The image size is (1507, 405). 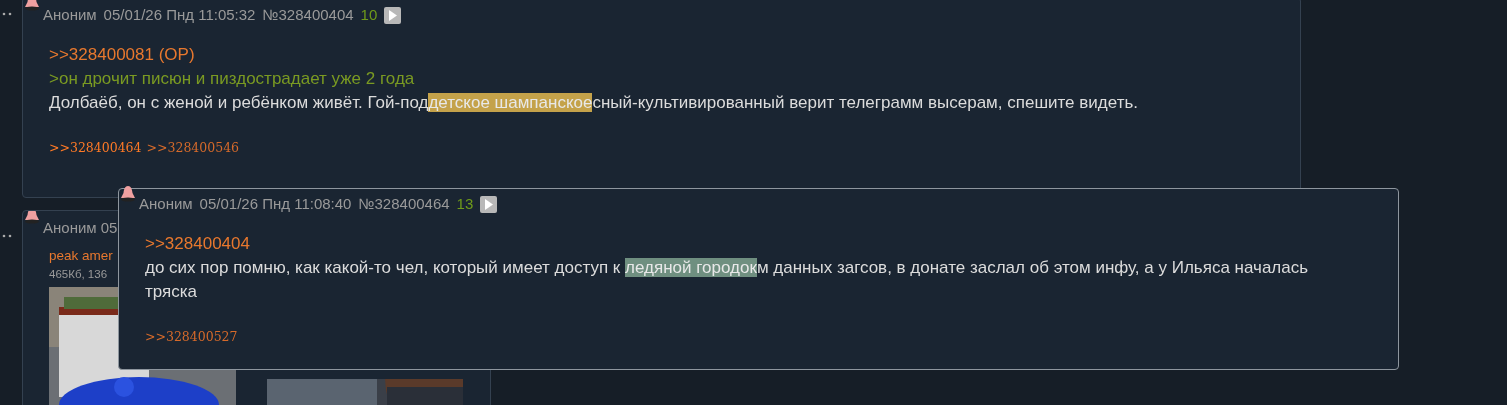 I want to click on backlink: >>328400527, so click(x=191, y=337).